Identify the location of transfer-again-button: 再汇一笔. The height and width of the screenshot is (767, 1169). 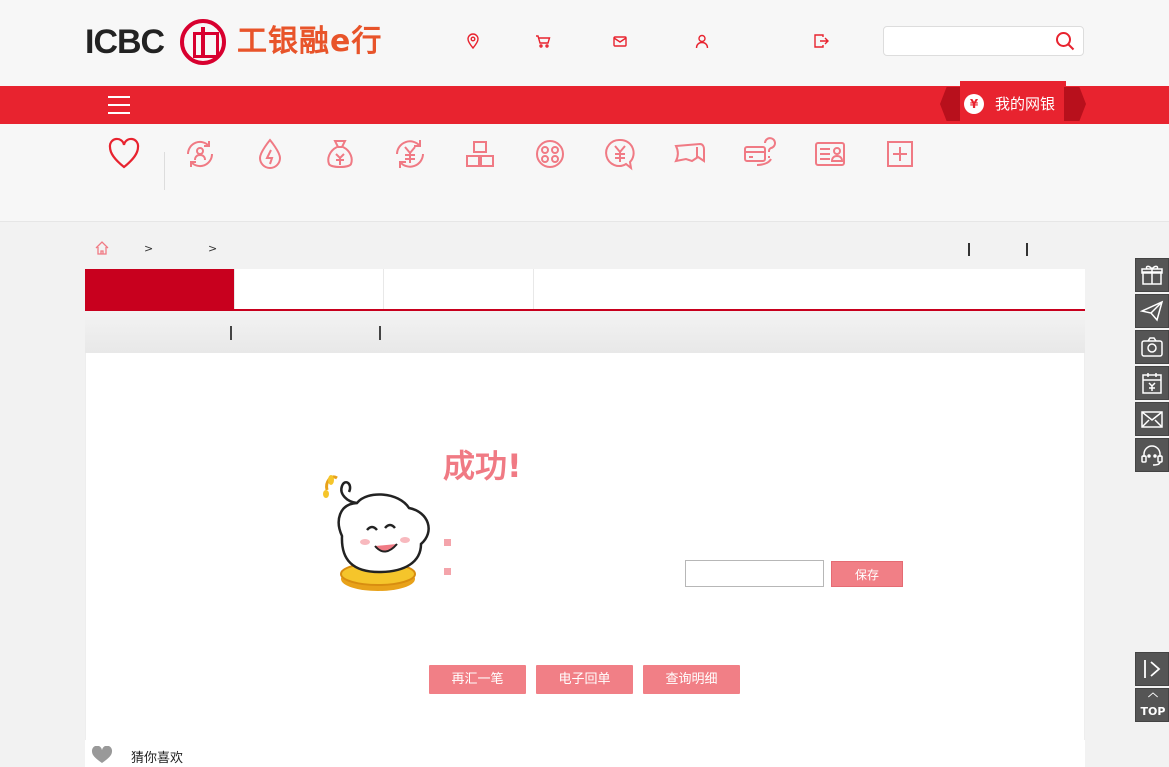
(477, 679).